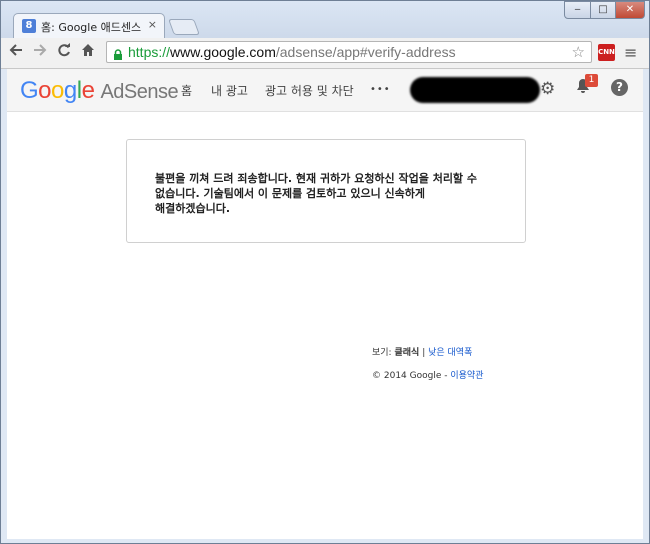 Image resolution: width=650 pixels, height=544 pixels. I want to click on maximize-button: □, so click(603, 10).